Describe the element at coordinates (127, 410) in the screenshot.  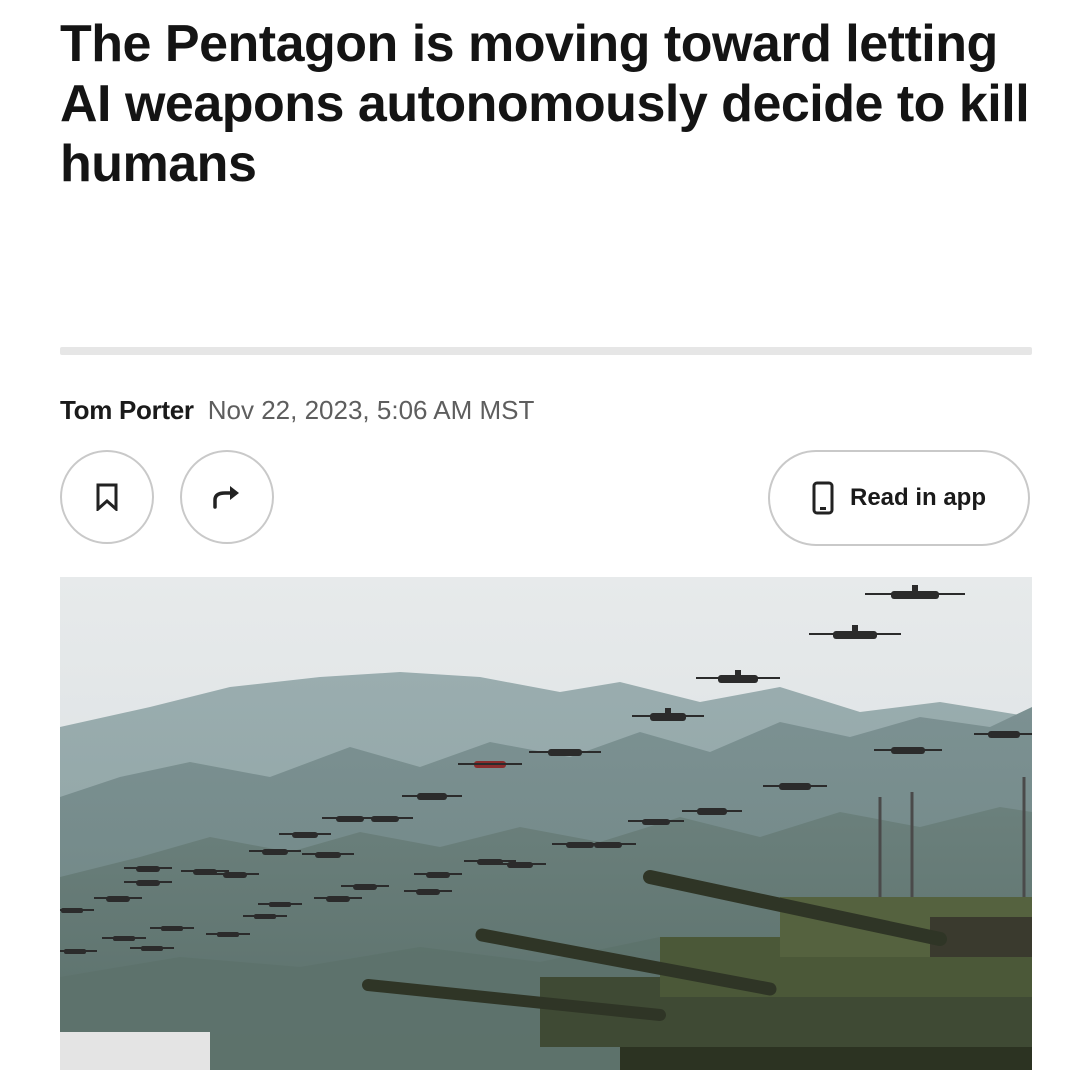
I see `author-name: Tom Porter` at that location.